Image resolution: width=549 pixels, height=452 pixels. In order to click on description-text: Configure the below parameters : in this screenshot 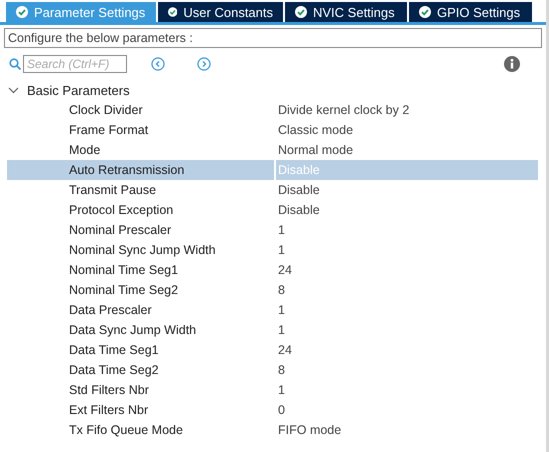, I will do `click(273, 38)`.